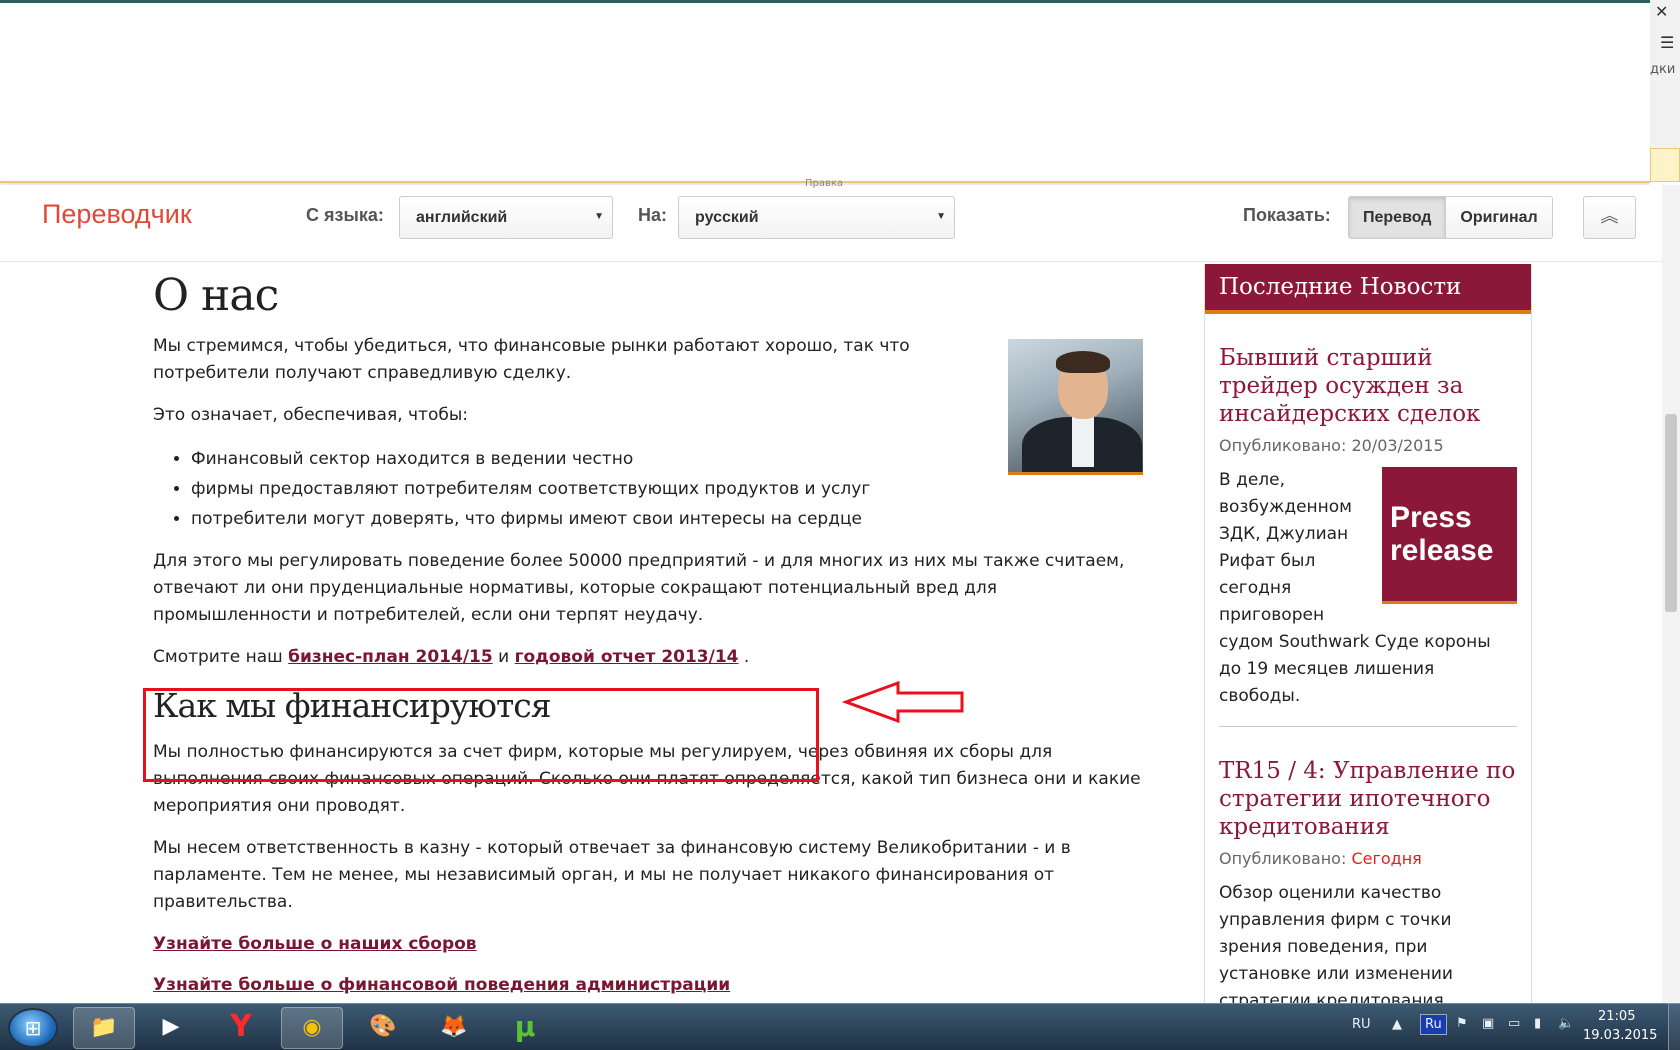  Describe the element at coordinates (824, 183) in the screenshot. I see `hidden-menu-text: Правка` at that location.